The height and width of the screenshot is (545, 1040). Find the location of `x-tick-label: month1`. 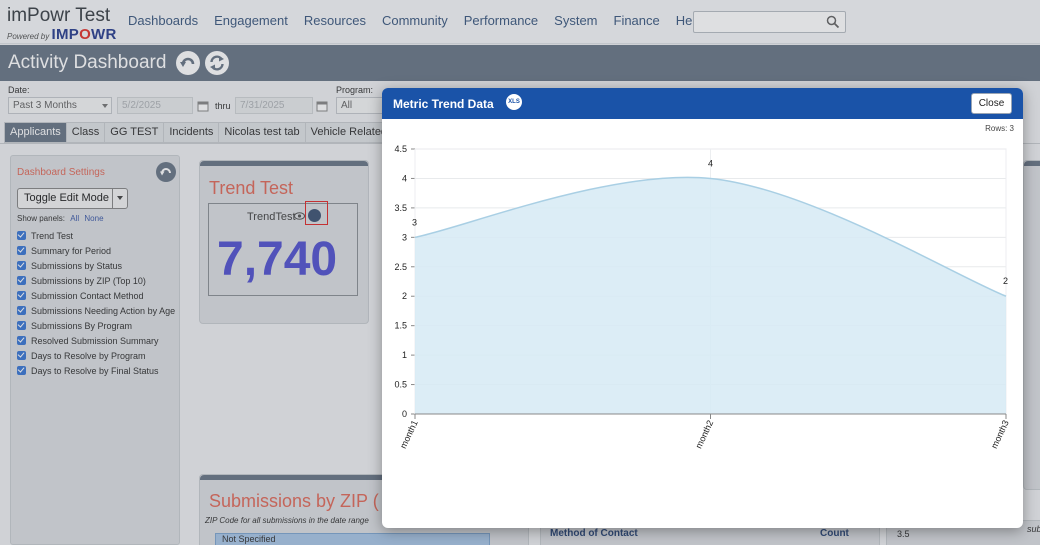

x-tick-label: month1 is located at coordinates (409, 434).